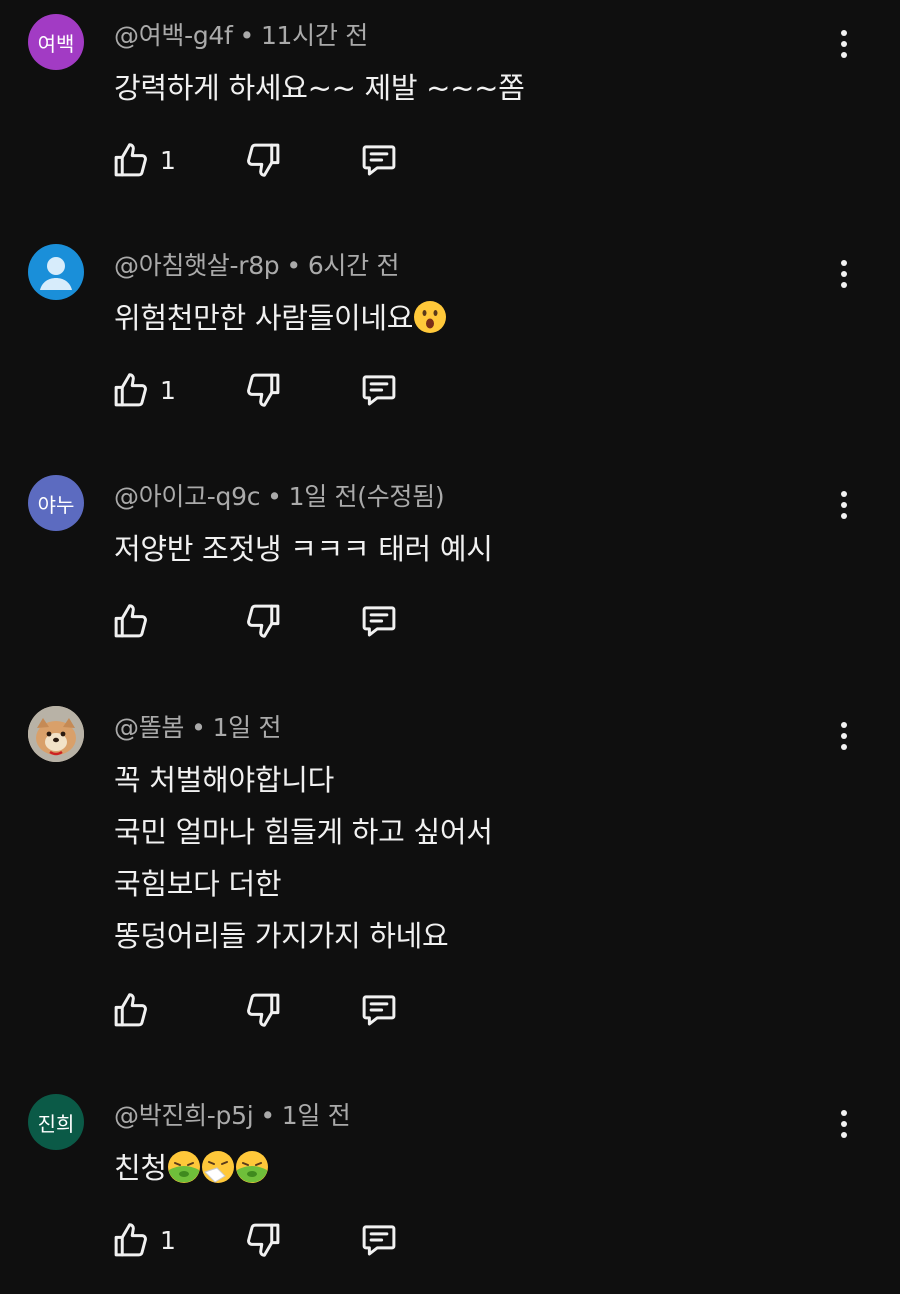 Image resolution: width=900 pixels, height=1294 pixels. What do you see at coordinates (184, 1115) in the screenshot?
I see `author-handle: @박진희-p5j` at bounding box center [184, 1115].